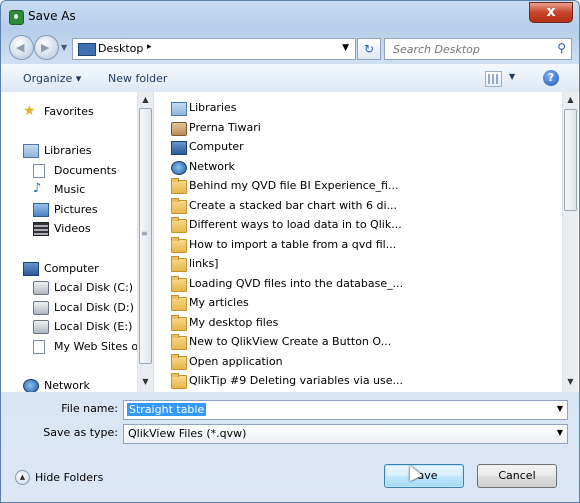 Image resolution: width=580 pixels, height=503 pixels. What do you see at coordinates (93, 326) in the screenshot?
I see `nav-label: Local Disk (E:)` at bounding box center [93, 326].